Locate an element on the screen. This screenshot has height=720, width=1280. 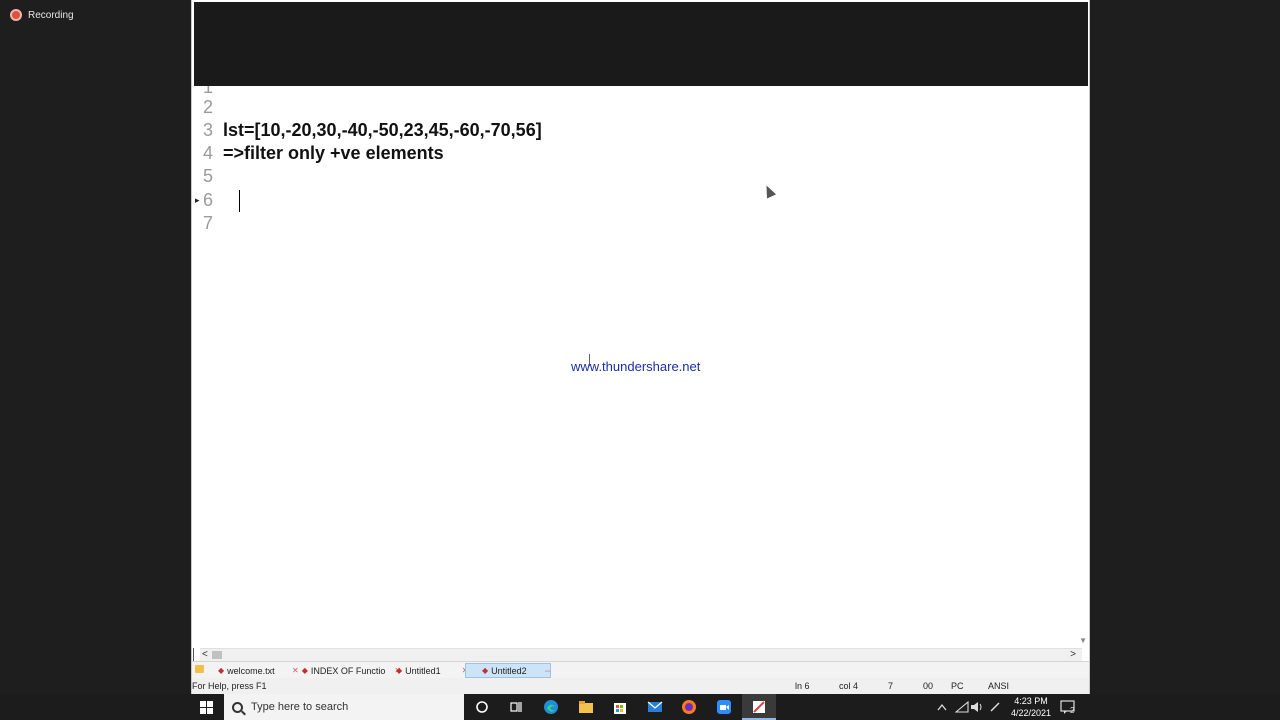
tab-untitled2: ◆ Untitled2 ⇔ is located at coordinates (508, 670).